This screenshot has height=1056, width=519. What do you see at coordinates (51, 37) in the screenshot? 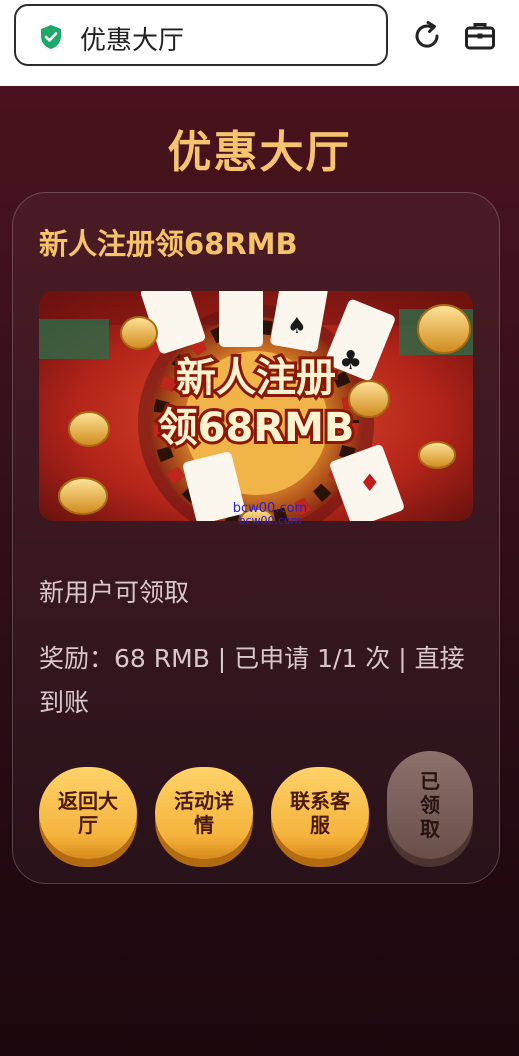
I see `shield-check-icon` at bounding box center [51, 37].